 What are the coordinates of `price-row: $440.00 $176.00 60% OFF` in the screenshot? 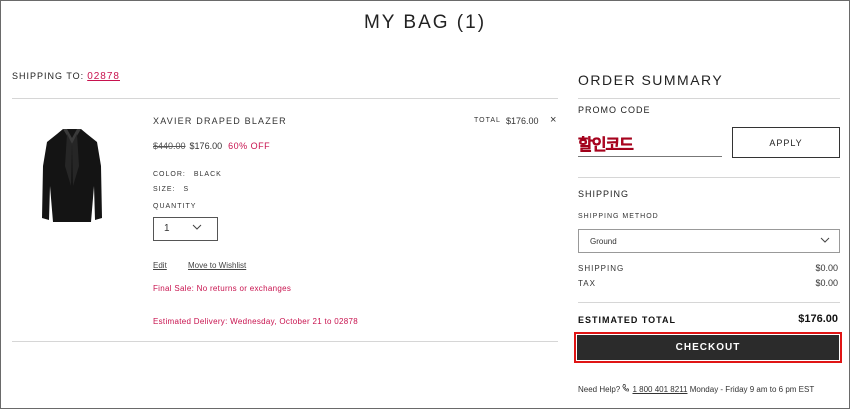 It's located at (211, 146).